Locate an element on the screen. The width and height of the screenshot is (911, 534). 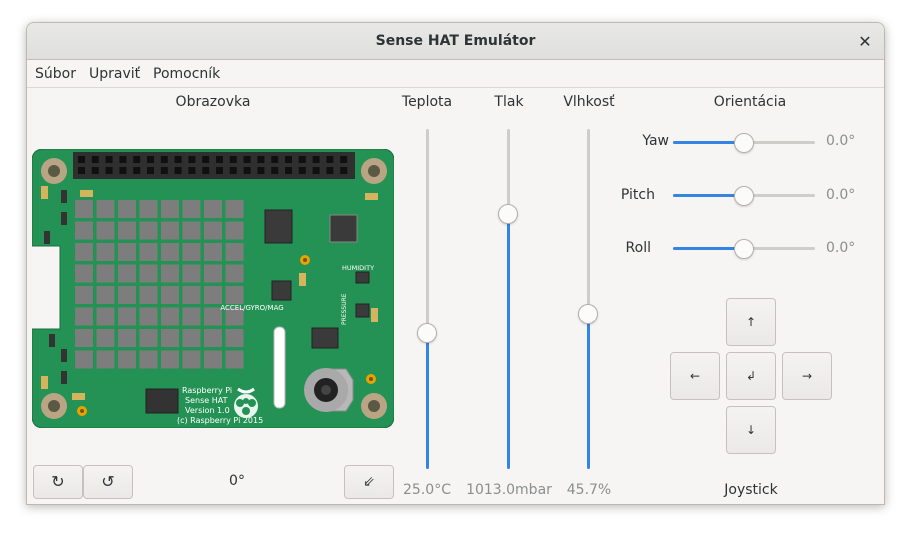
humidity-label-heading: Vlhkosť is located at coordinates (589, 102).